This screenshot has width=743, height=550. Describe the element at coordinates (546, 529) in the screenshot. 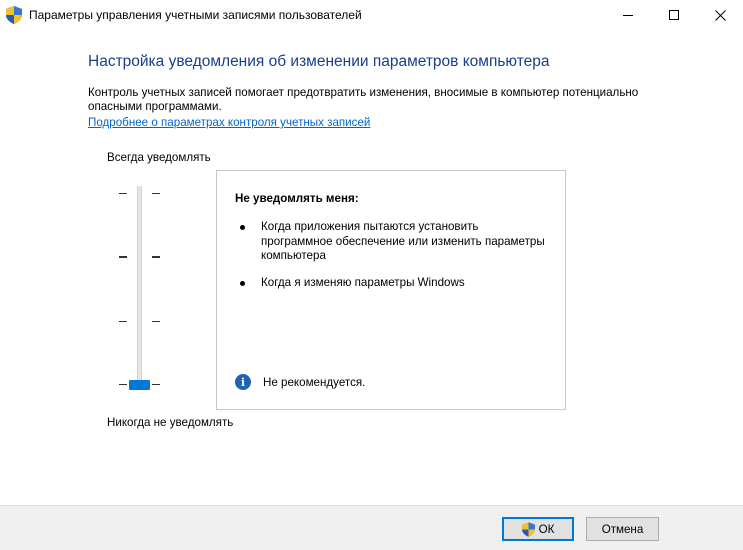

I see `ok-button-label: ОК` at that location.